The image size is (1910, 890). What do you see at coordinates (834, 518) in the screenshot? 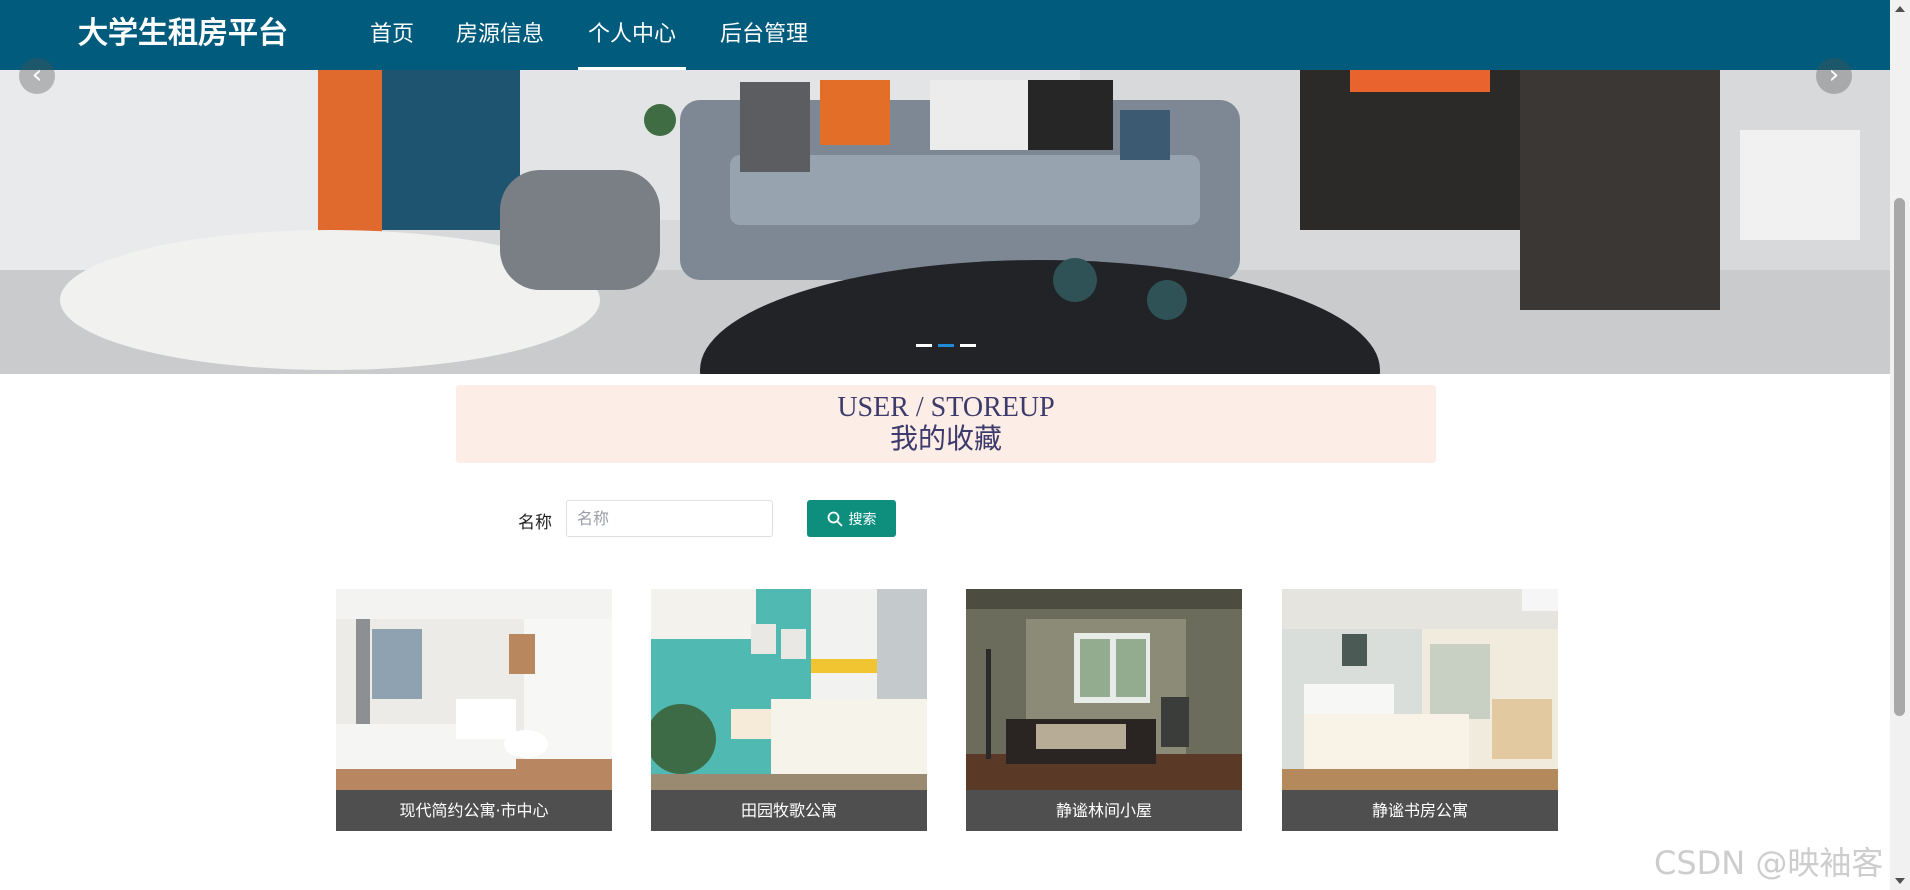
I see `search-icon` at bounding box center [834, 518].